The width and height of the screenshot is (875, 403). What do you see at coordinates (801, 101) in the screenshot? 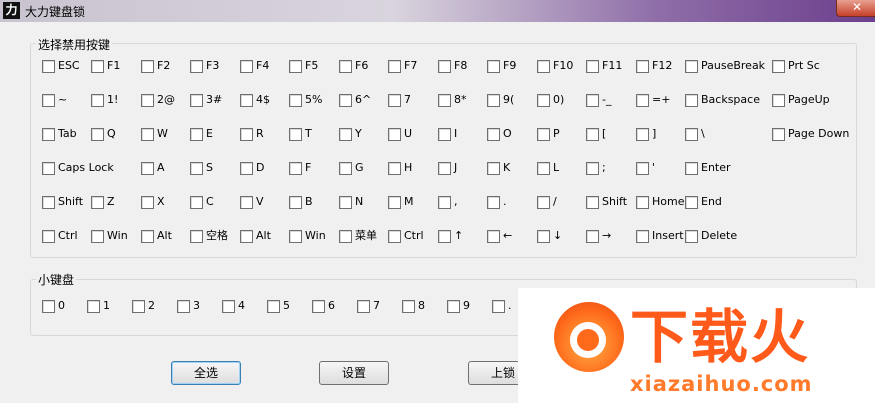
I see `key-checkbox: PageUp` at bounding box center [801, 101].